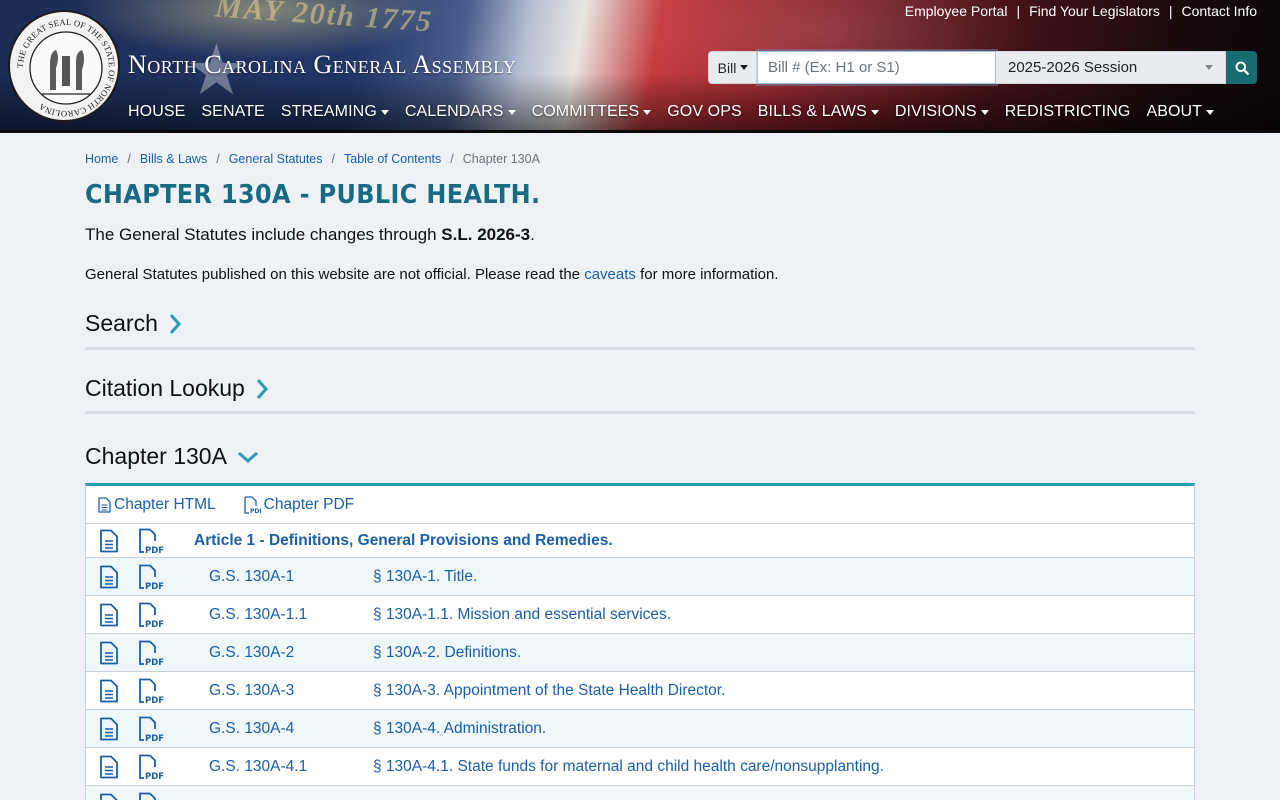  What do you see at coordinates (727, 67) in the screenshot?
I see `bill-type-label: Bill` at bounding box center [727, 67].